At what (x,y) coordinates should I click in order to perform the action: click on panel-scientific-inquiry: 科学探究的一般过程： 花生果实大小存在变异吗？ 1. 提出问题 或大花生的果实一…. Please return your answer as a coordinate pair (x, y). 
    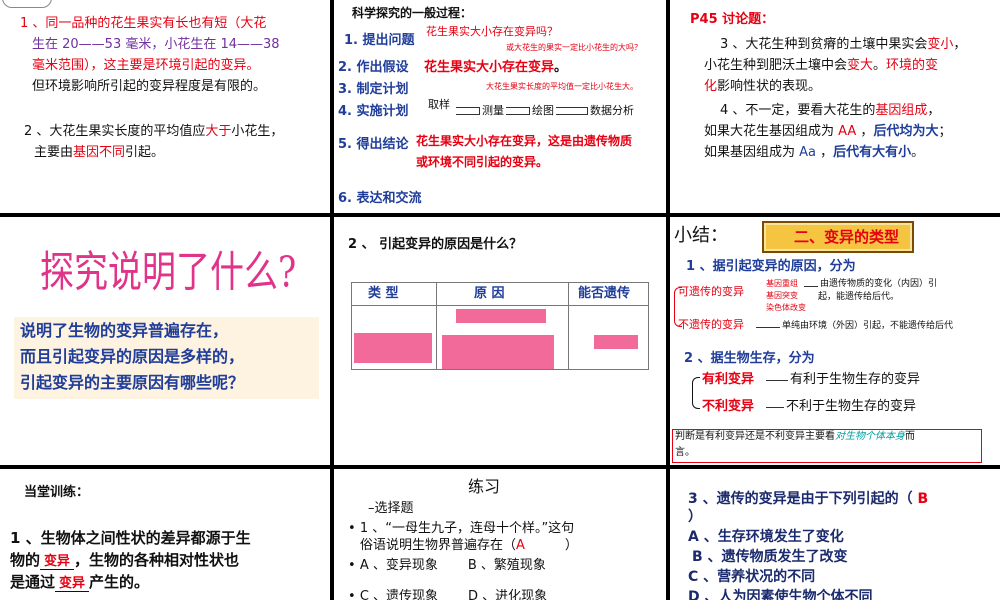
    Looking at the image, I should click on (500, 106).